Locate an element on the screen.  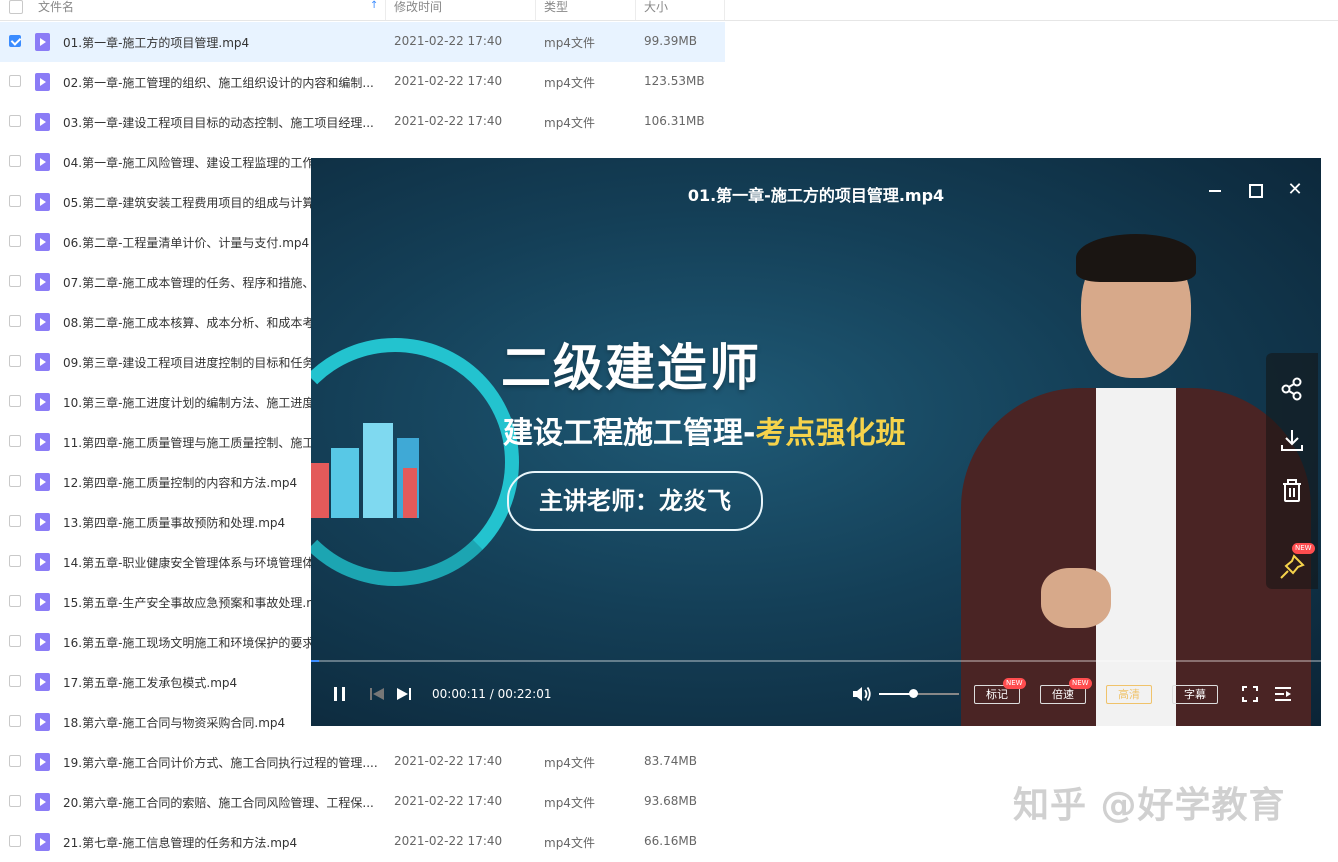
teacher-label: 主讲老师：龙炎飞 is located at coordinates (635, 501).